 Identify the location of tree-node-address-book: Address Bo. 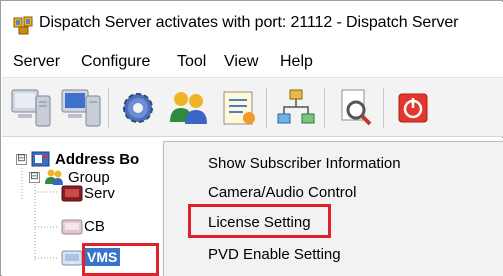
(85, 159).